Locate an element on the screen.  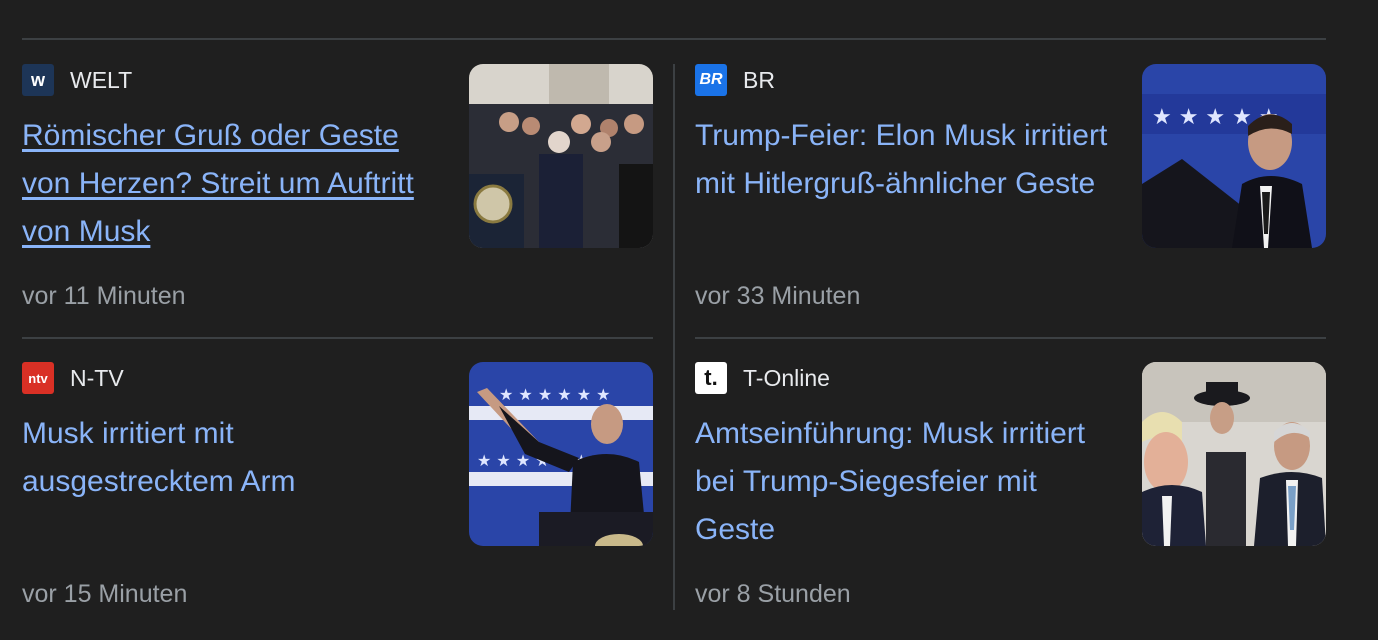
trump-ceremony-photo-image is located at coordinates (1234, 454).